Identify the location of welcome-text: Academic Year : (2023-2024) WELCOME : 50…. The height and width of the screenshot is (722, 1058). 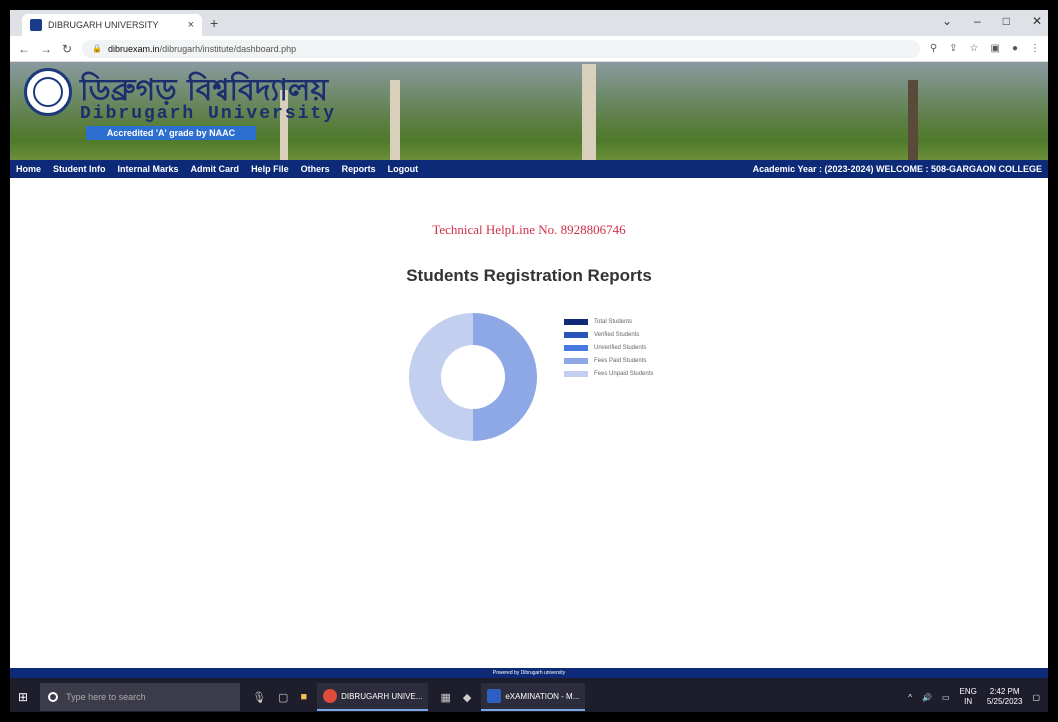
(897, 169).